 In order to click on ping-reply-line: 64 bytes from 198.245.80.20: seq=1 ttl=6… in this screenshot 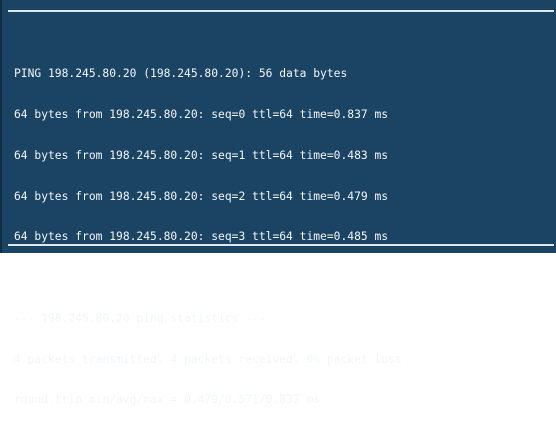, I will do `click(201, 155)`.